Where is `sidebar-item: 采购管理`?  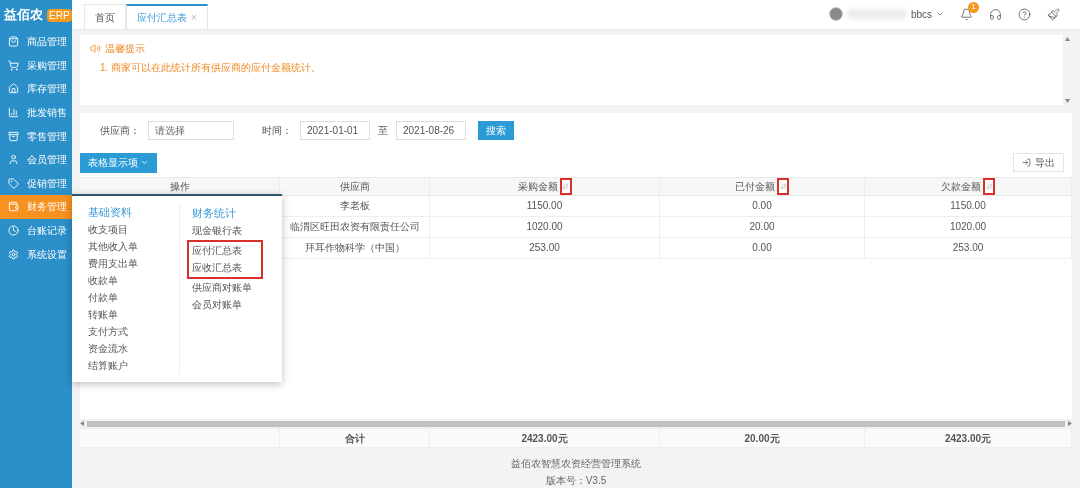 sidebar-item: 采购管理 is located at coordinates (36, 65).